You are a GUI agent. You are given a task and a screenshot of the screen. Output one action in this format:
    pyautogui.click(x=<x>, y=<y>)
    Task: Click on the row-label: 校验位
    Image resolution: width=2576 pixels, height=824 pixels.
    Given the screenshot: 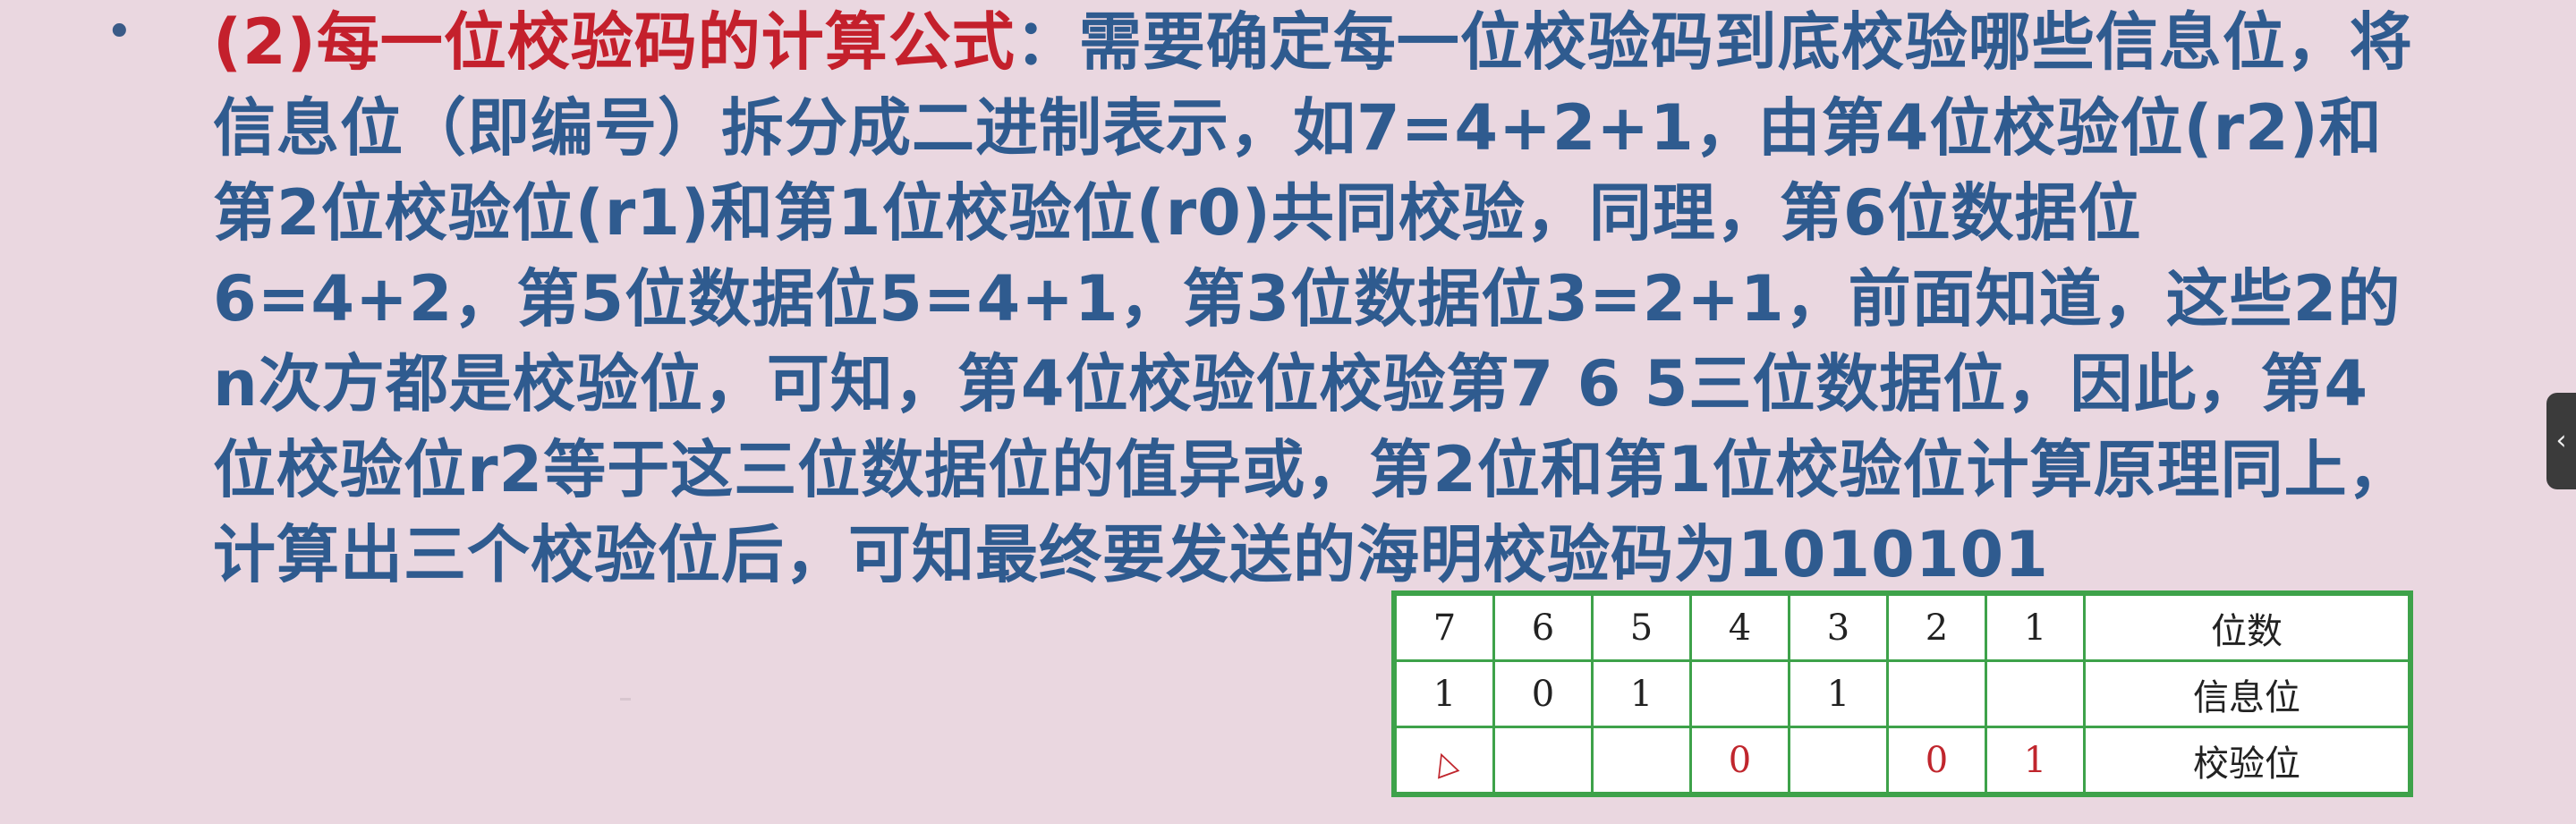 What is the action you would take?
    pyautogui.click(x=2246, y=760)
    